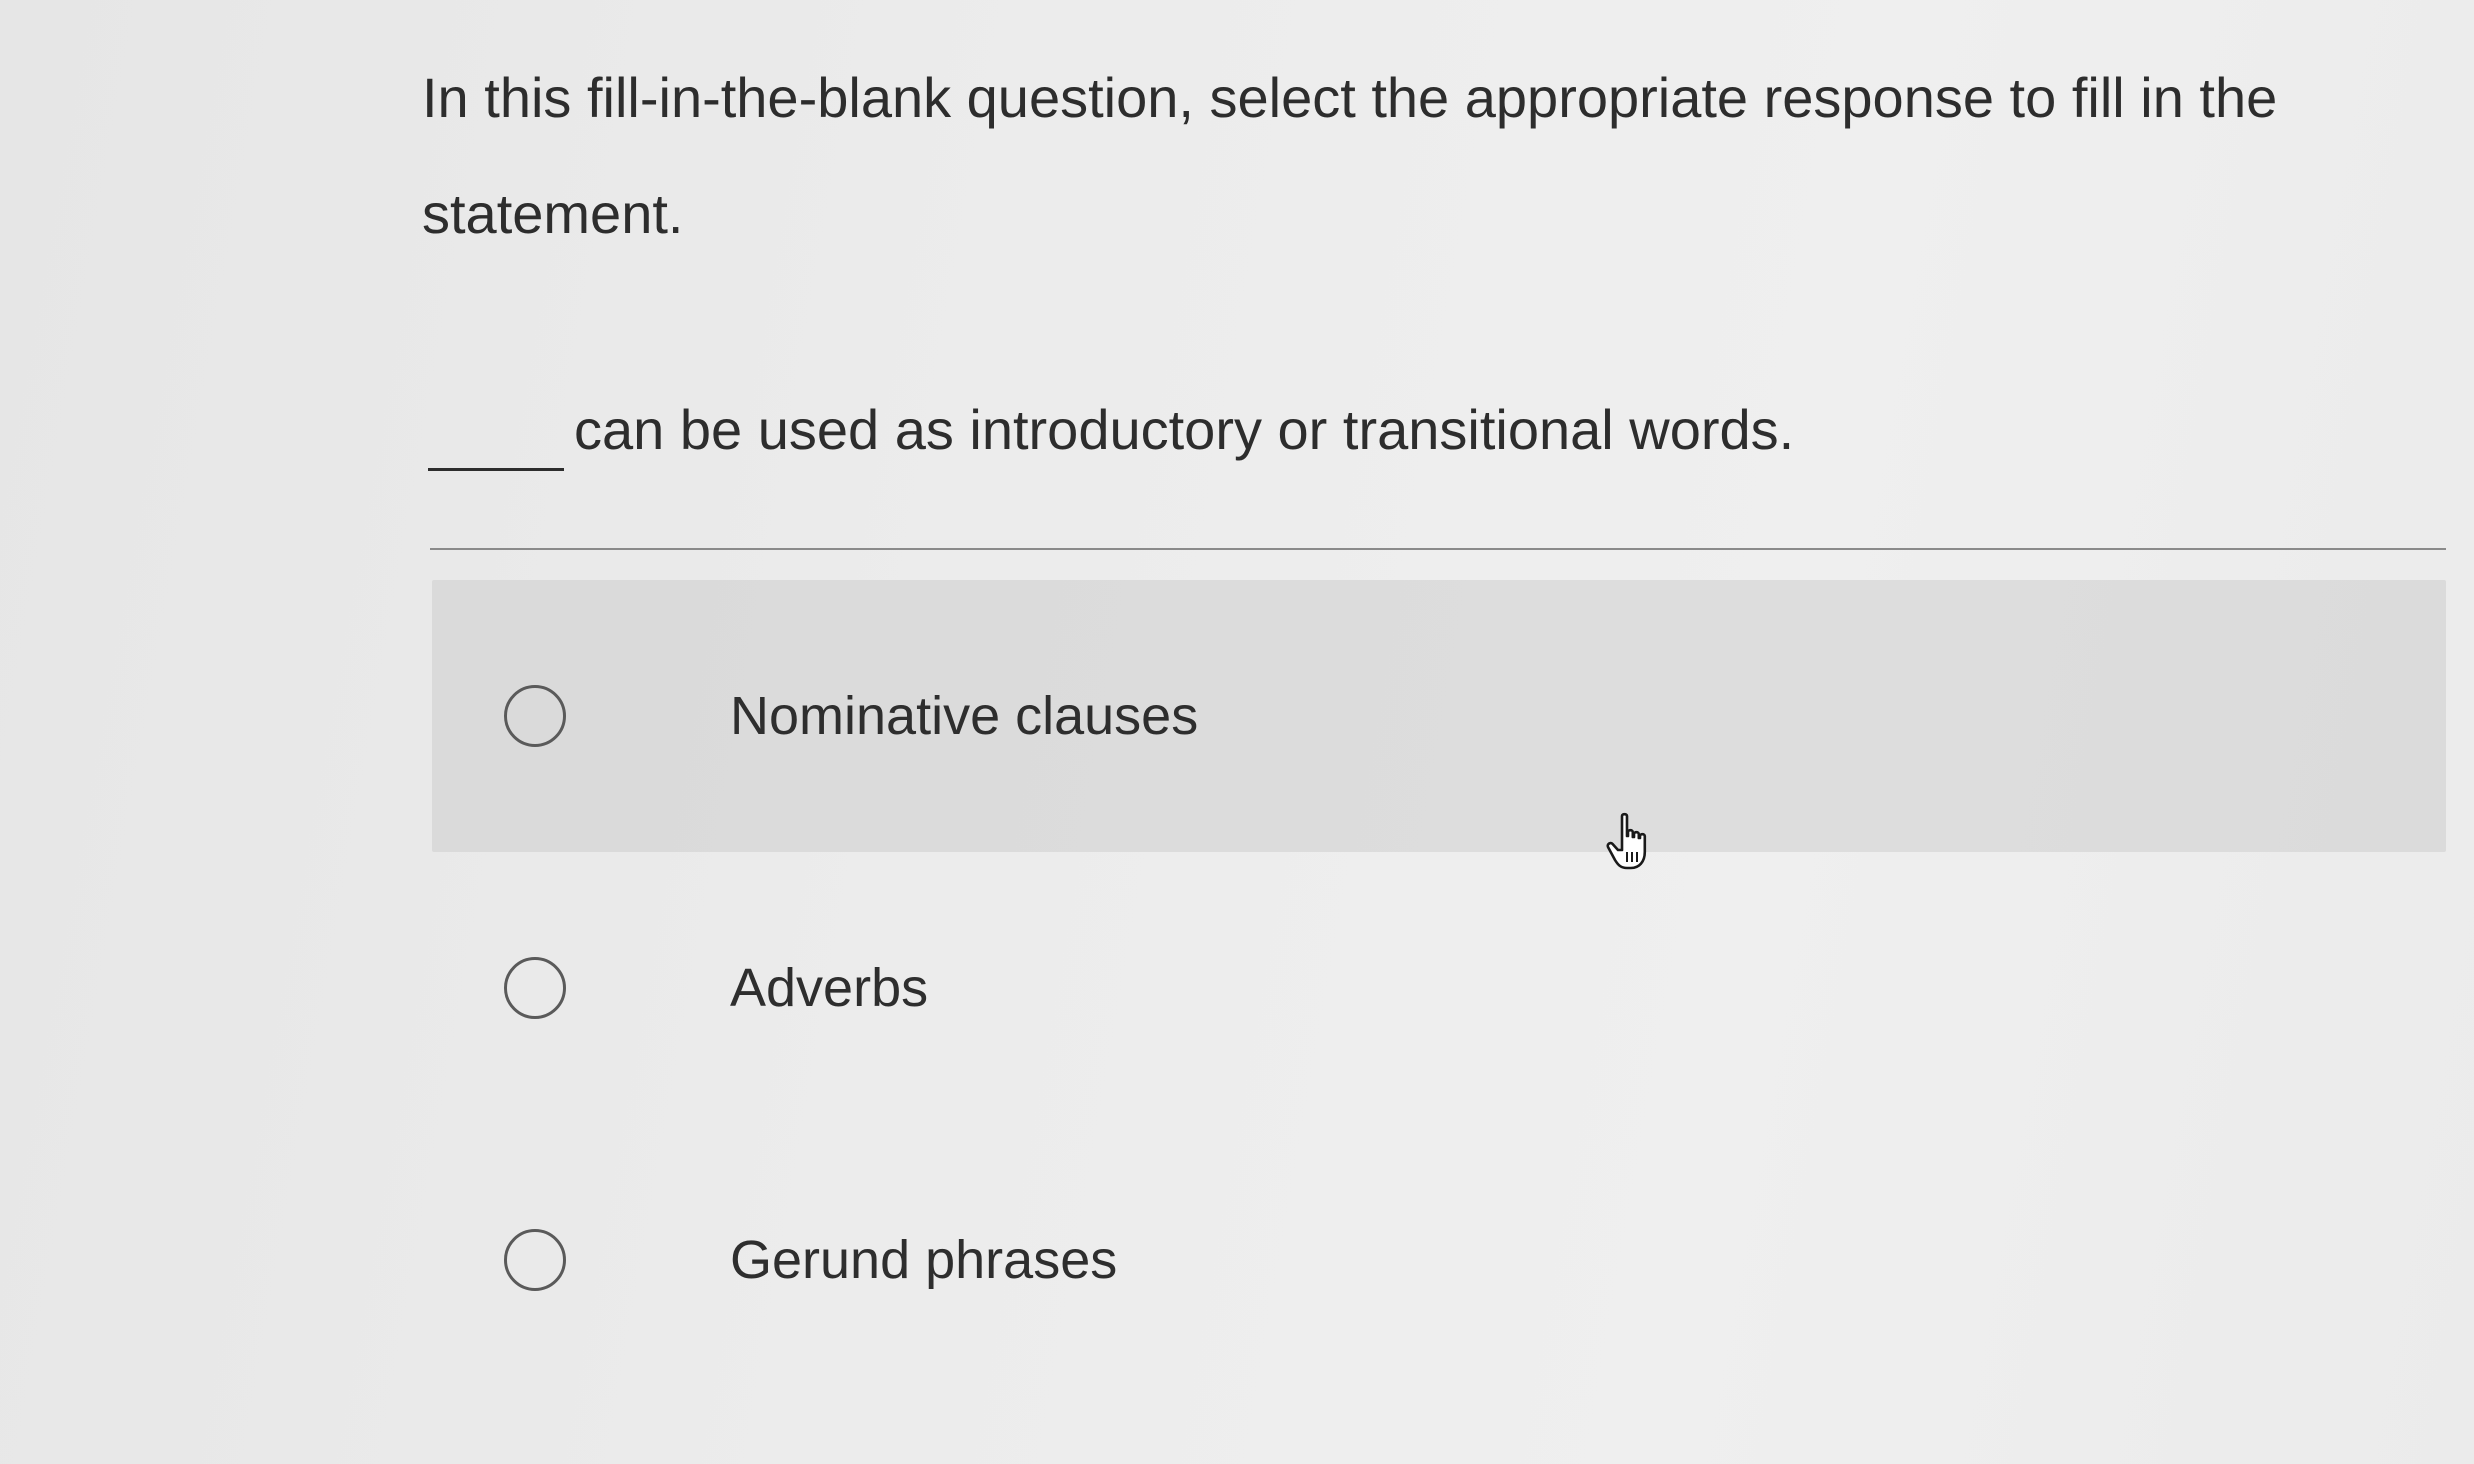 This screenshot has height=1464, width=2474. What do you see at coordinates (829, 988) in the screenshot?
I see `option-label: Adverbs` at bounding box center [829, 988].